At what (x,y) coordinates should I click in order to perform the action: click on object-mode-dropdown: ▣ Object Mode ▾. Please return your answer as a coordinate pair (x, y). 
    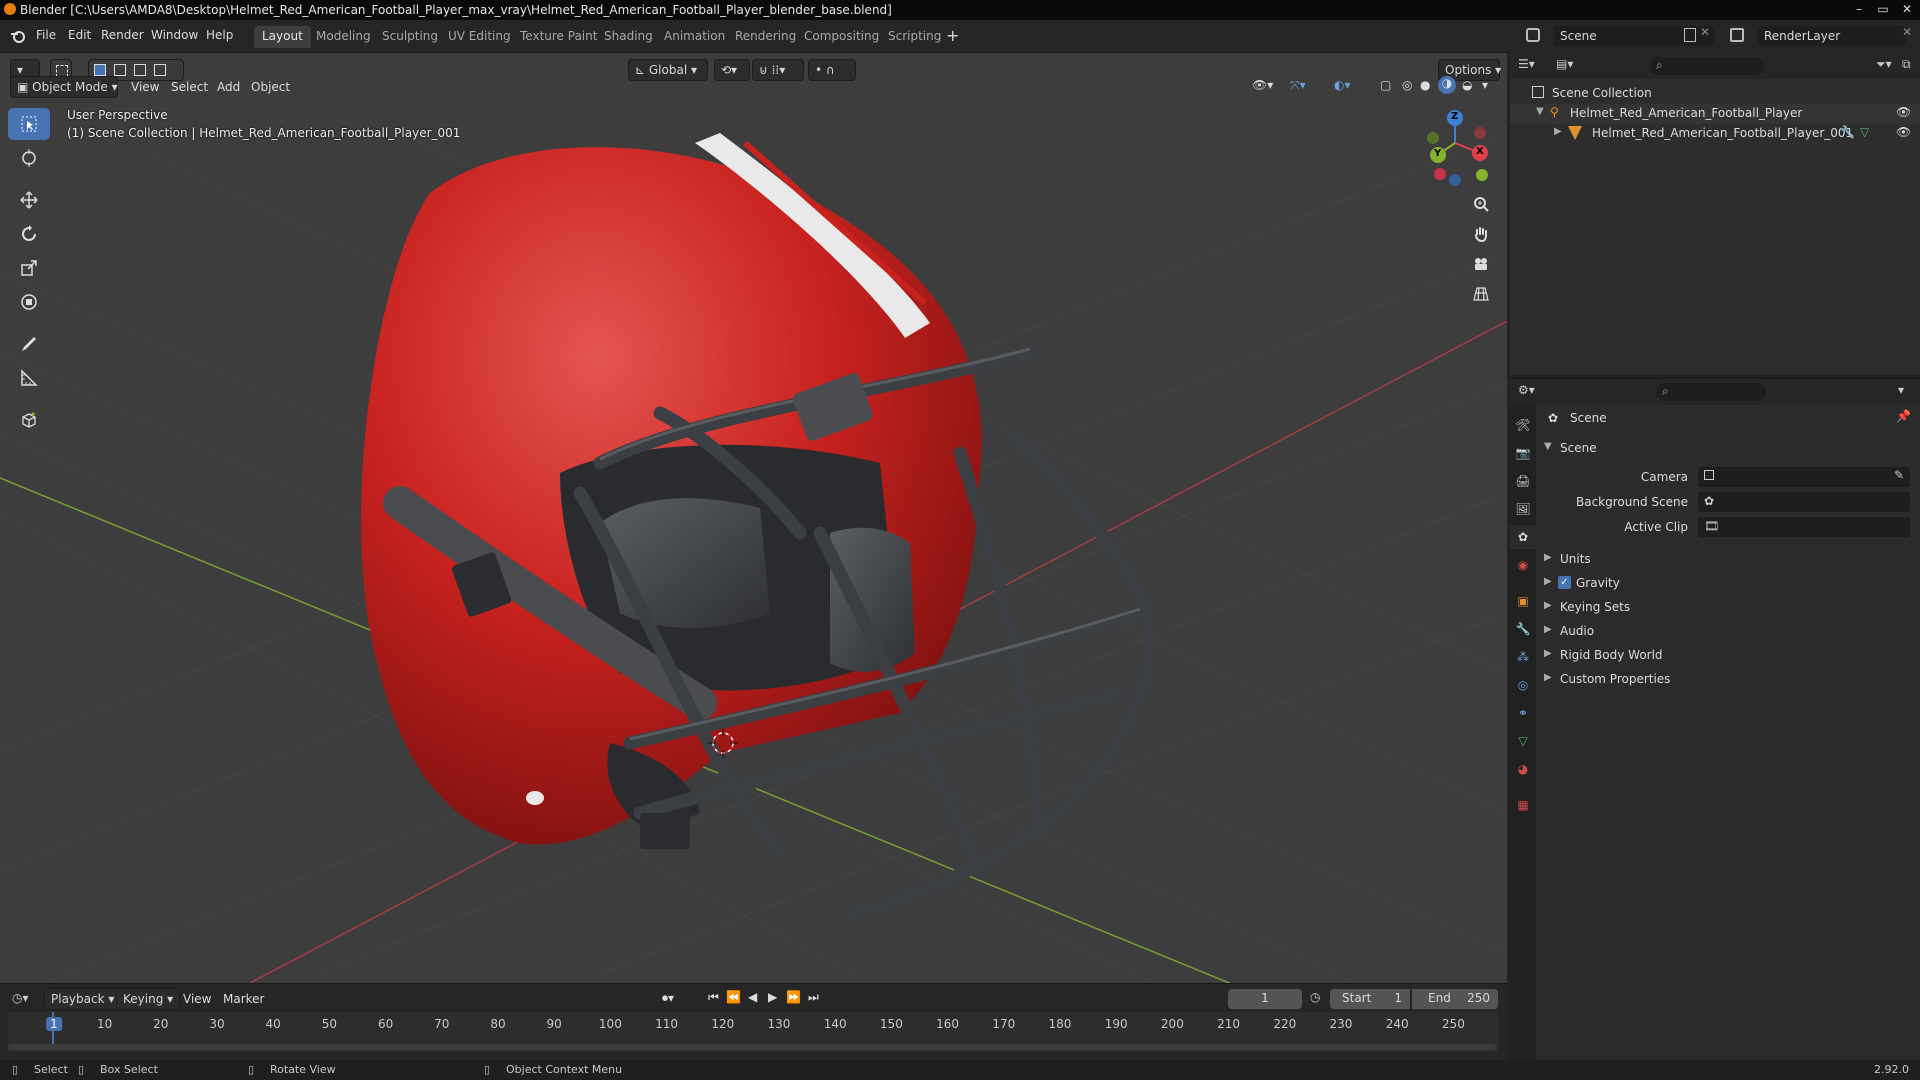
    Looking at the image, I should click on (64, 87).